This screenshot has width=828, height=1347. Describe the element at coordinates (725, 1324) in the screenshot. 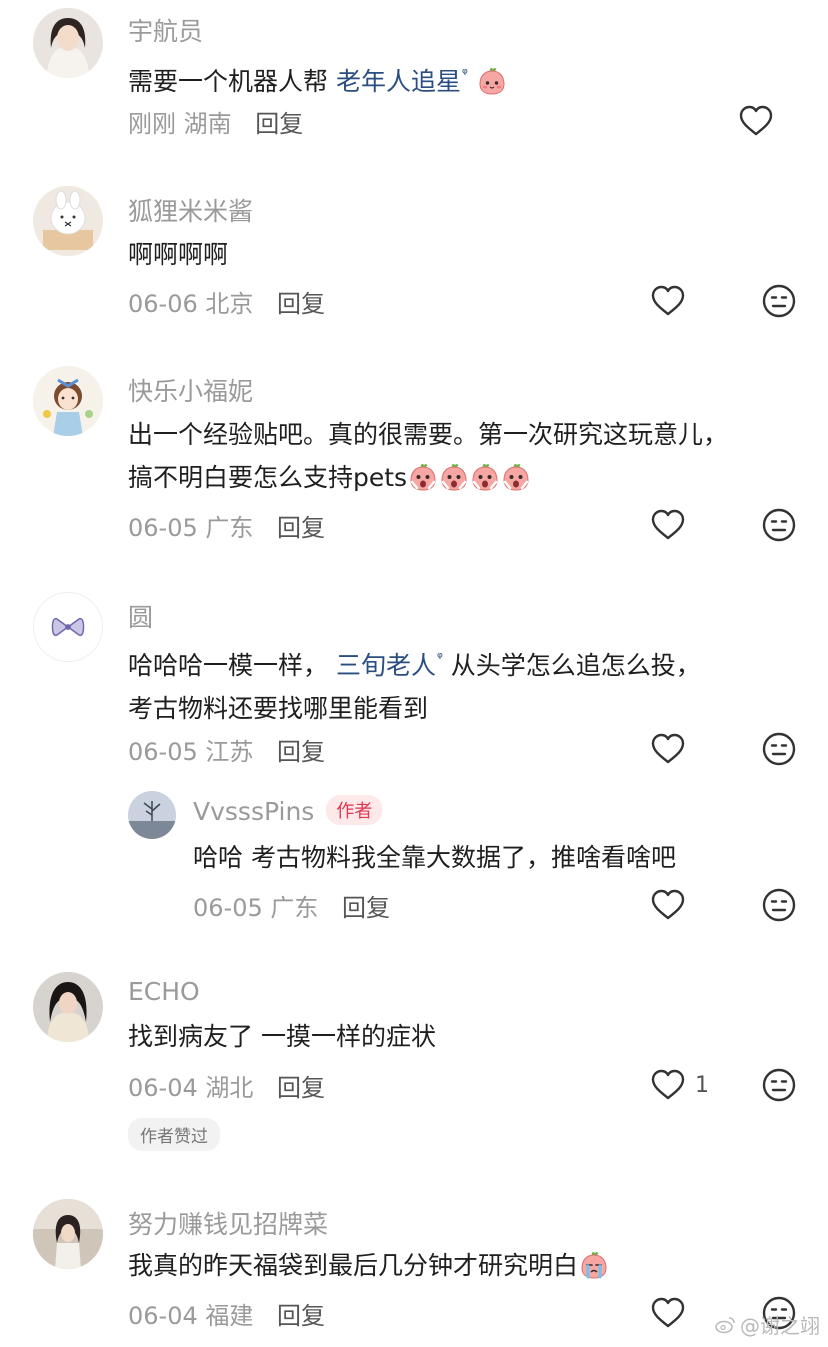

I see `weibo-logo-icon` at that location.